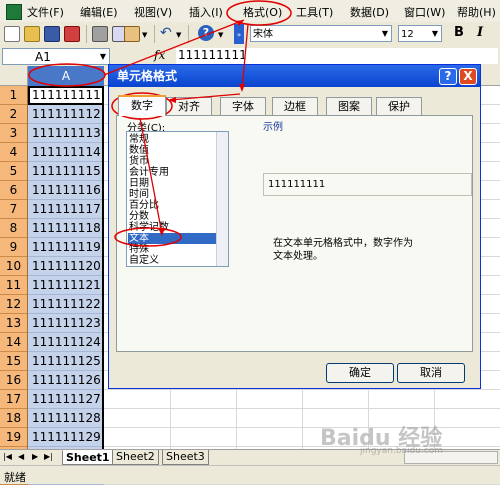  I want to click on undo-dropdown-icon: ▼, so click(178, 35).